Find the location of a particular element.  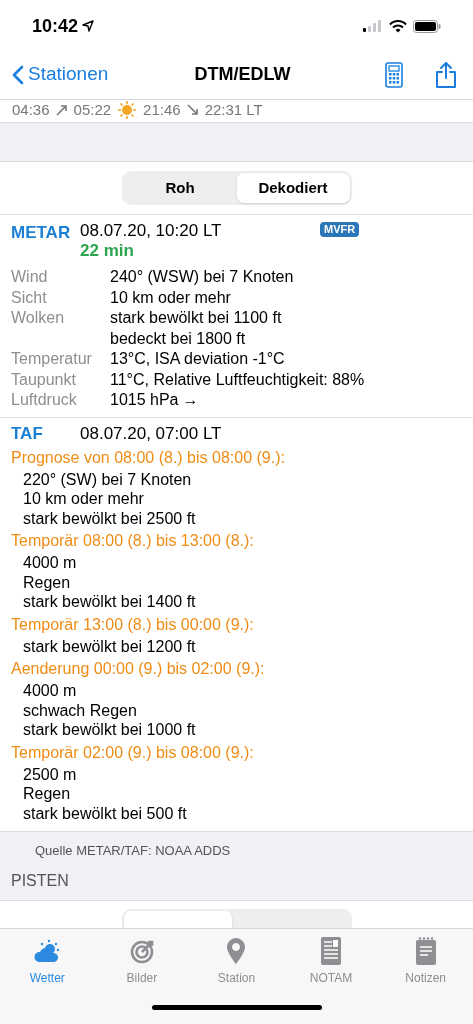

field-label: Wolken is located at coordinates (38, 318).